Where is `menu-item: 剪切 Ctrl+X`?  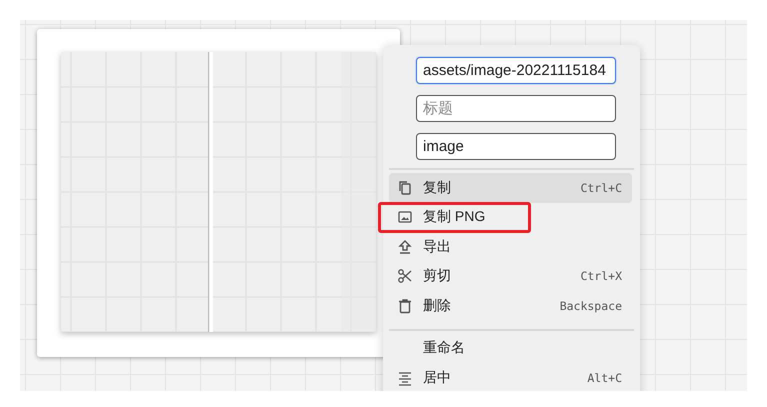 menu-item: 剪切 Ctrl+X is located at coordinates (510, 276).